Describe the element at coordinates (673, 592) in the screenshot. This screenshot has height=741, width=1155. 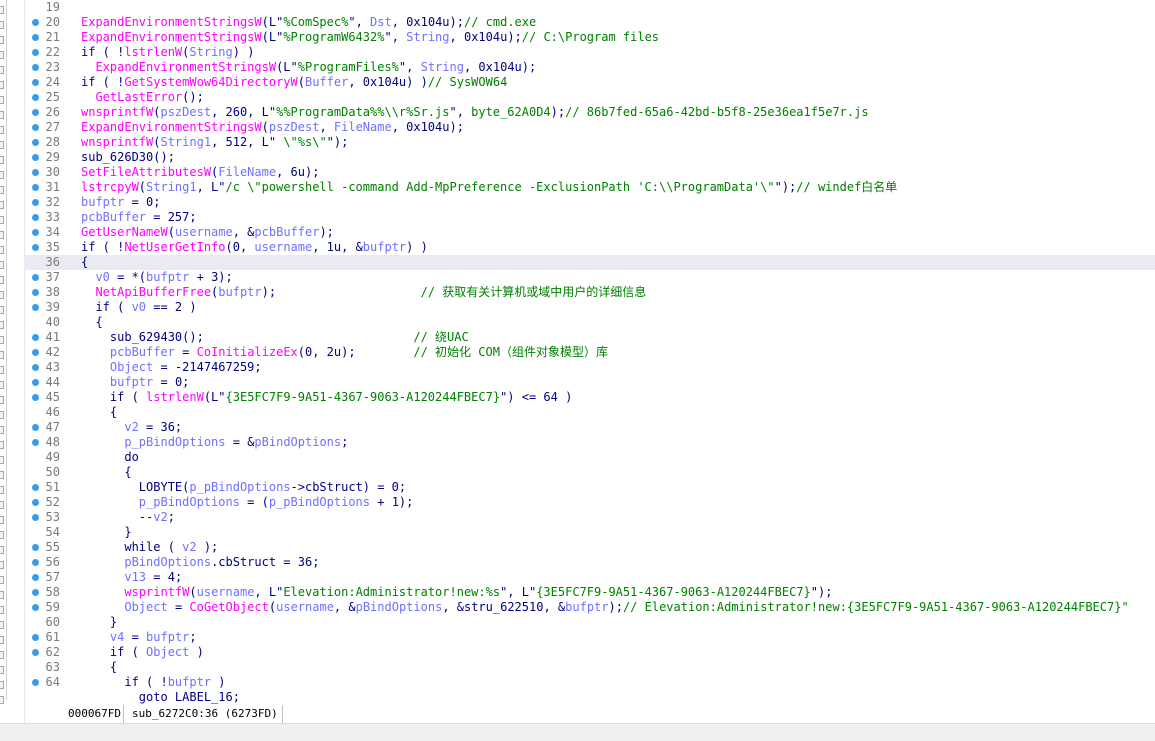
I see `code-token: {3E5FC7F9-9A51-4367-9063-A120244FBEC7}` at that location.